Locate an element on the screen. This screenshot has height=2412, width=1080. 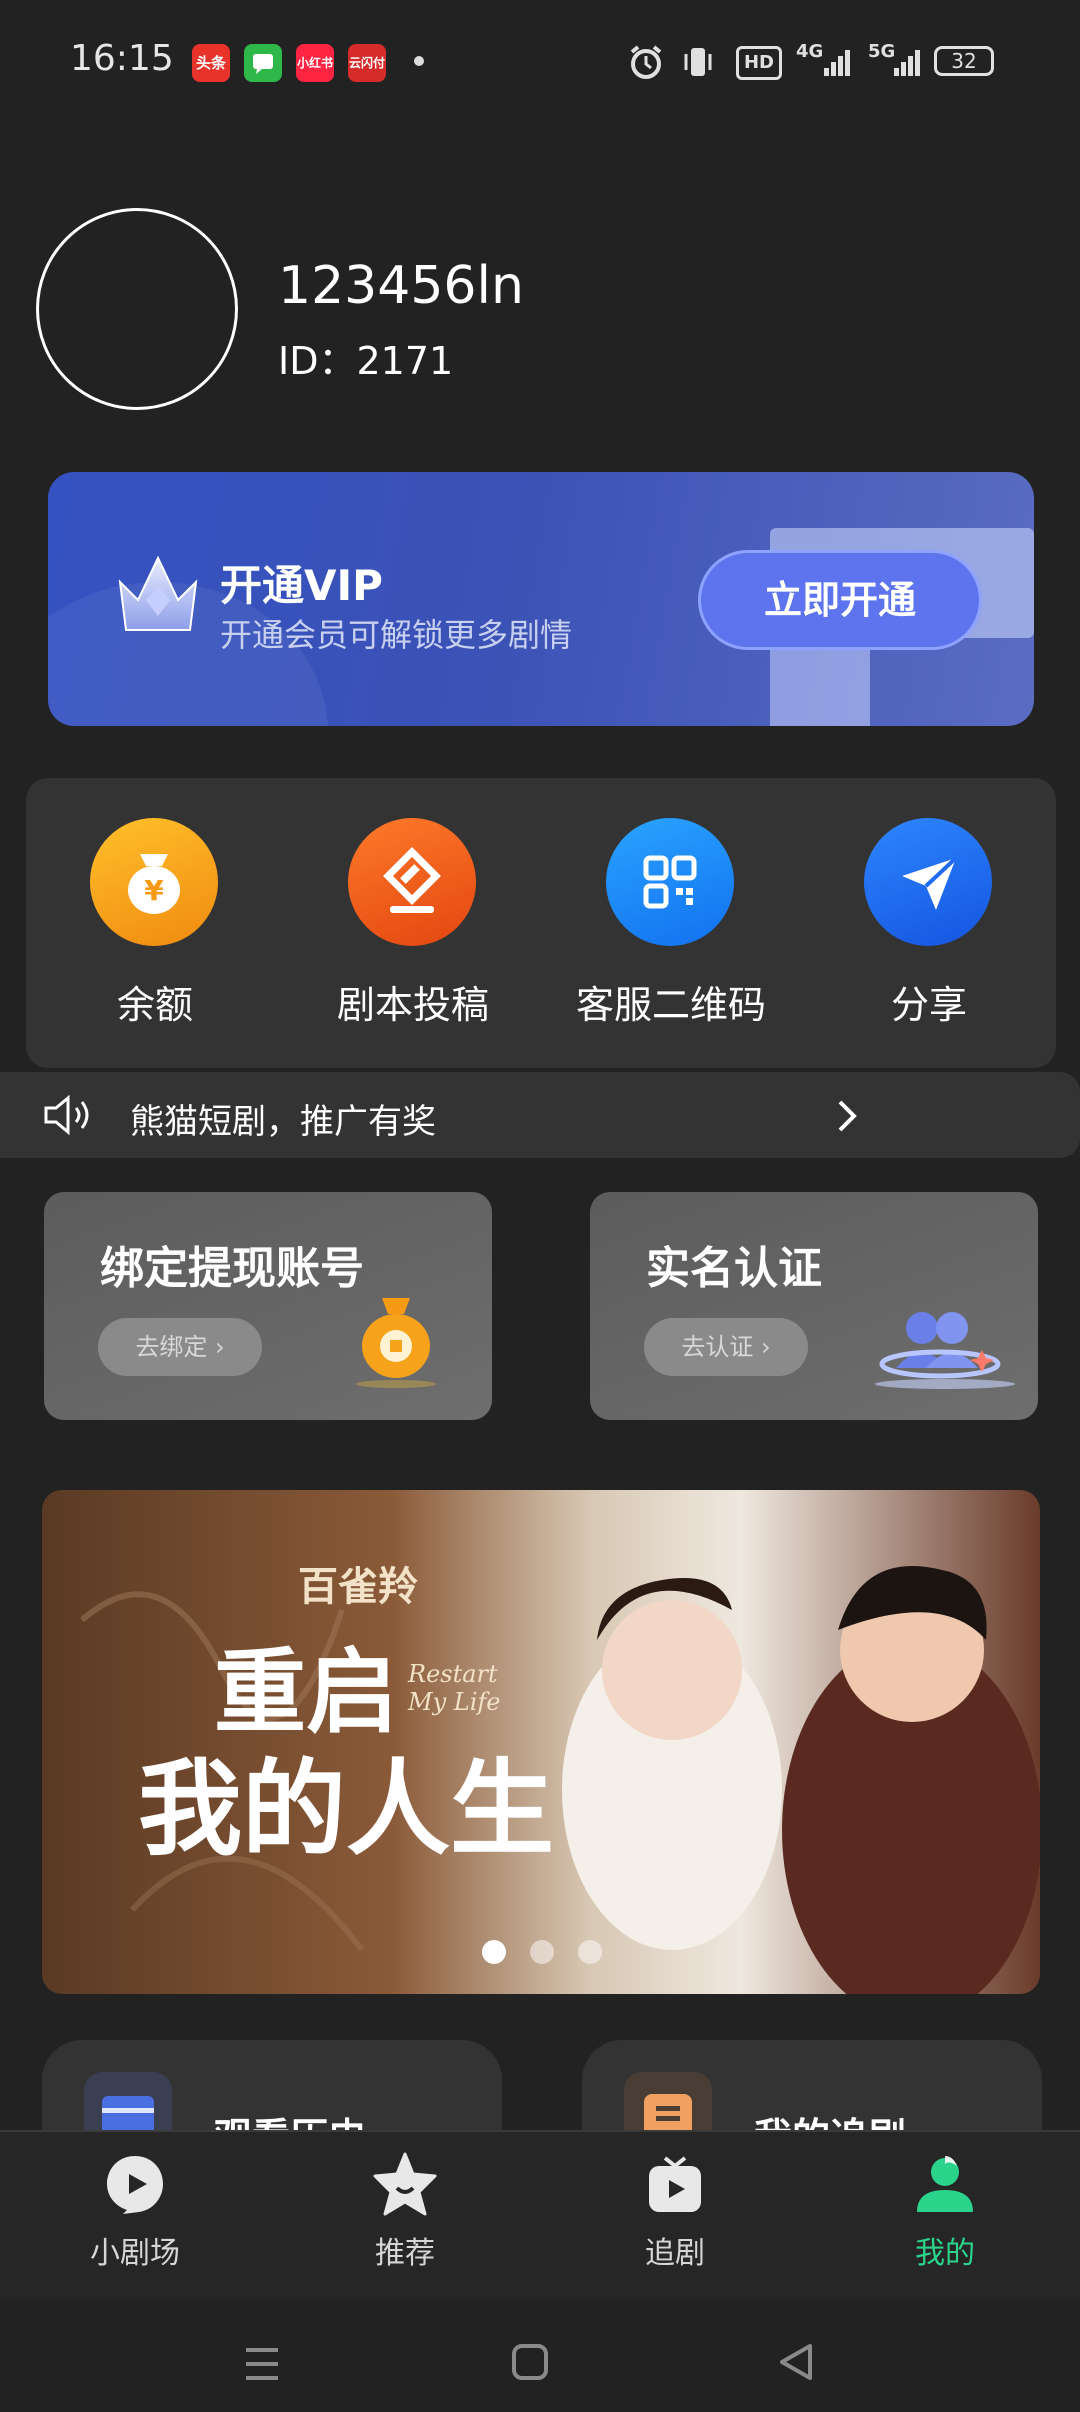
real-name-verification-card: 实名认证 去认证 › is located at coordinates (814, 1306).